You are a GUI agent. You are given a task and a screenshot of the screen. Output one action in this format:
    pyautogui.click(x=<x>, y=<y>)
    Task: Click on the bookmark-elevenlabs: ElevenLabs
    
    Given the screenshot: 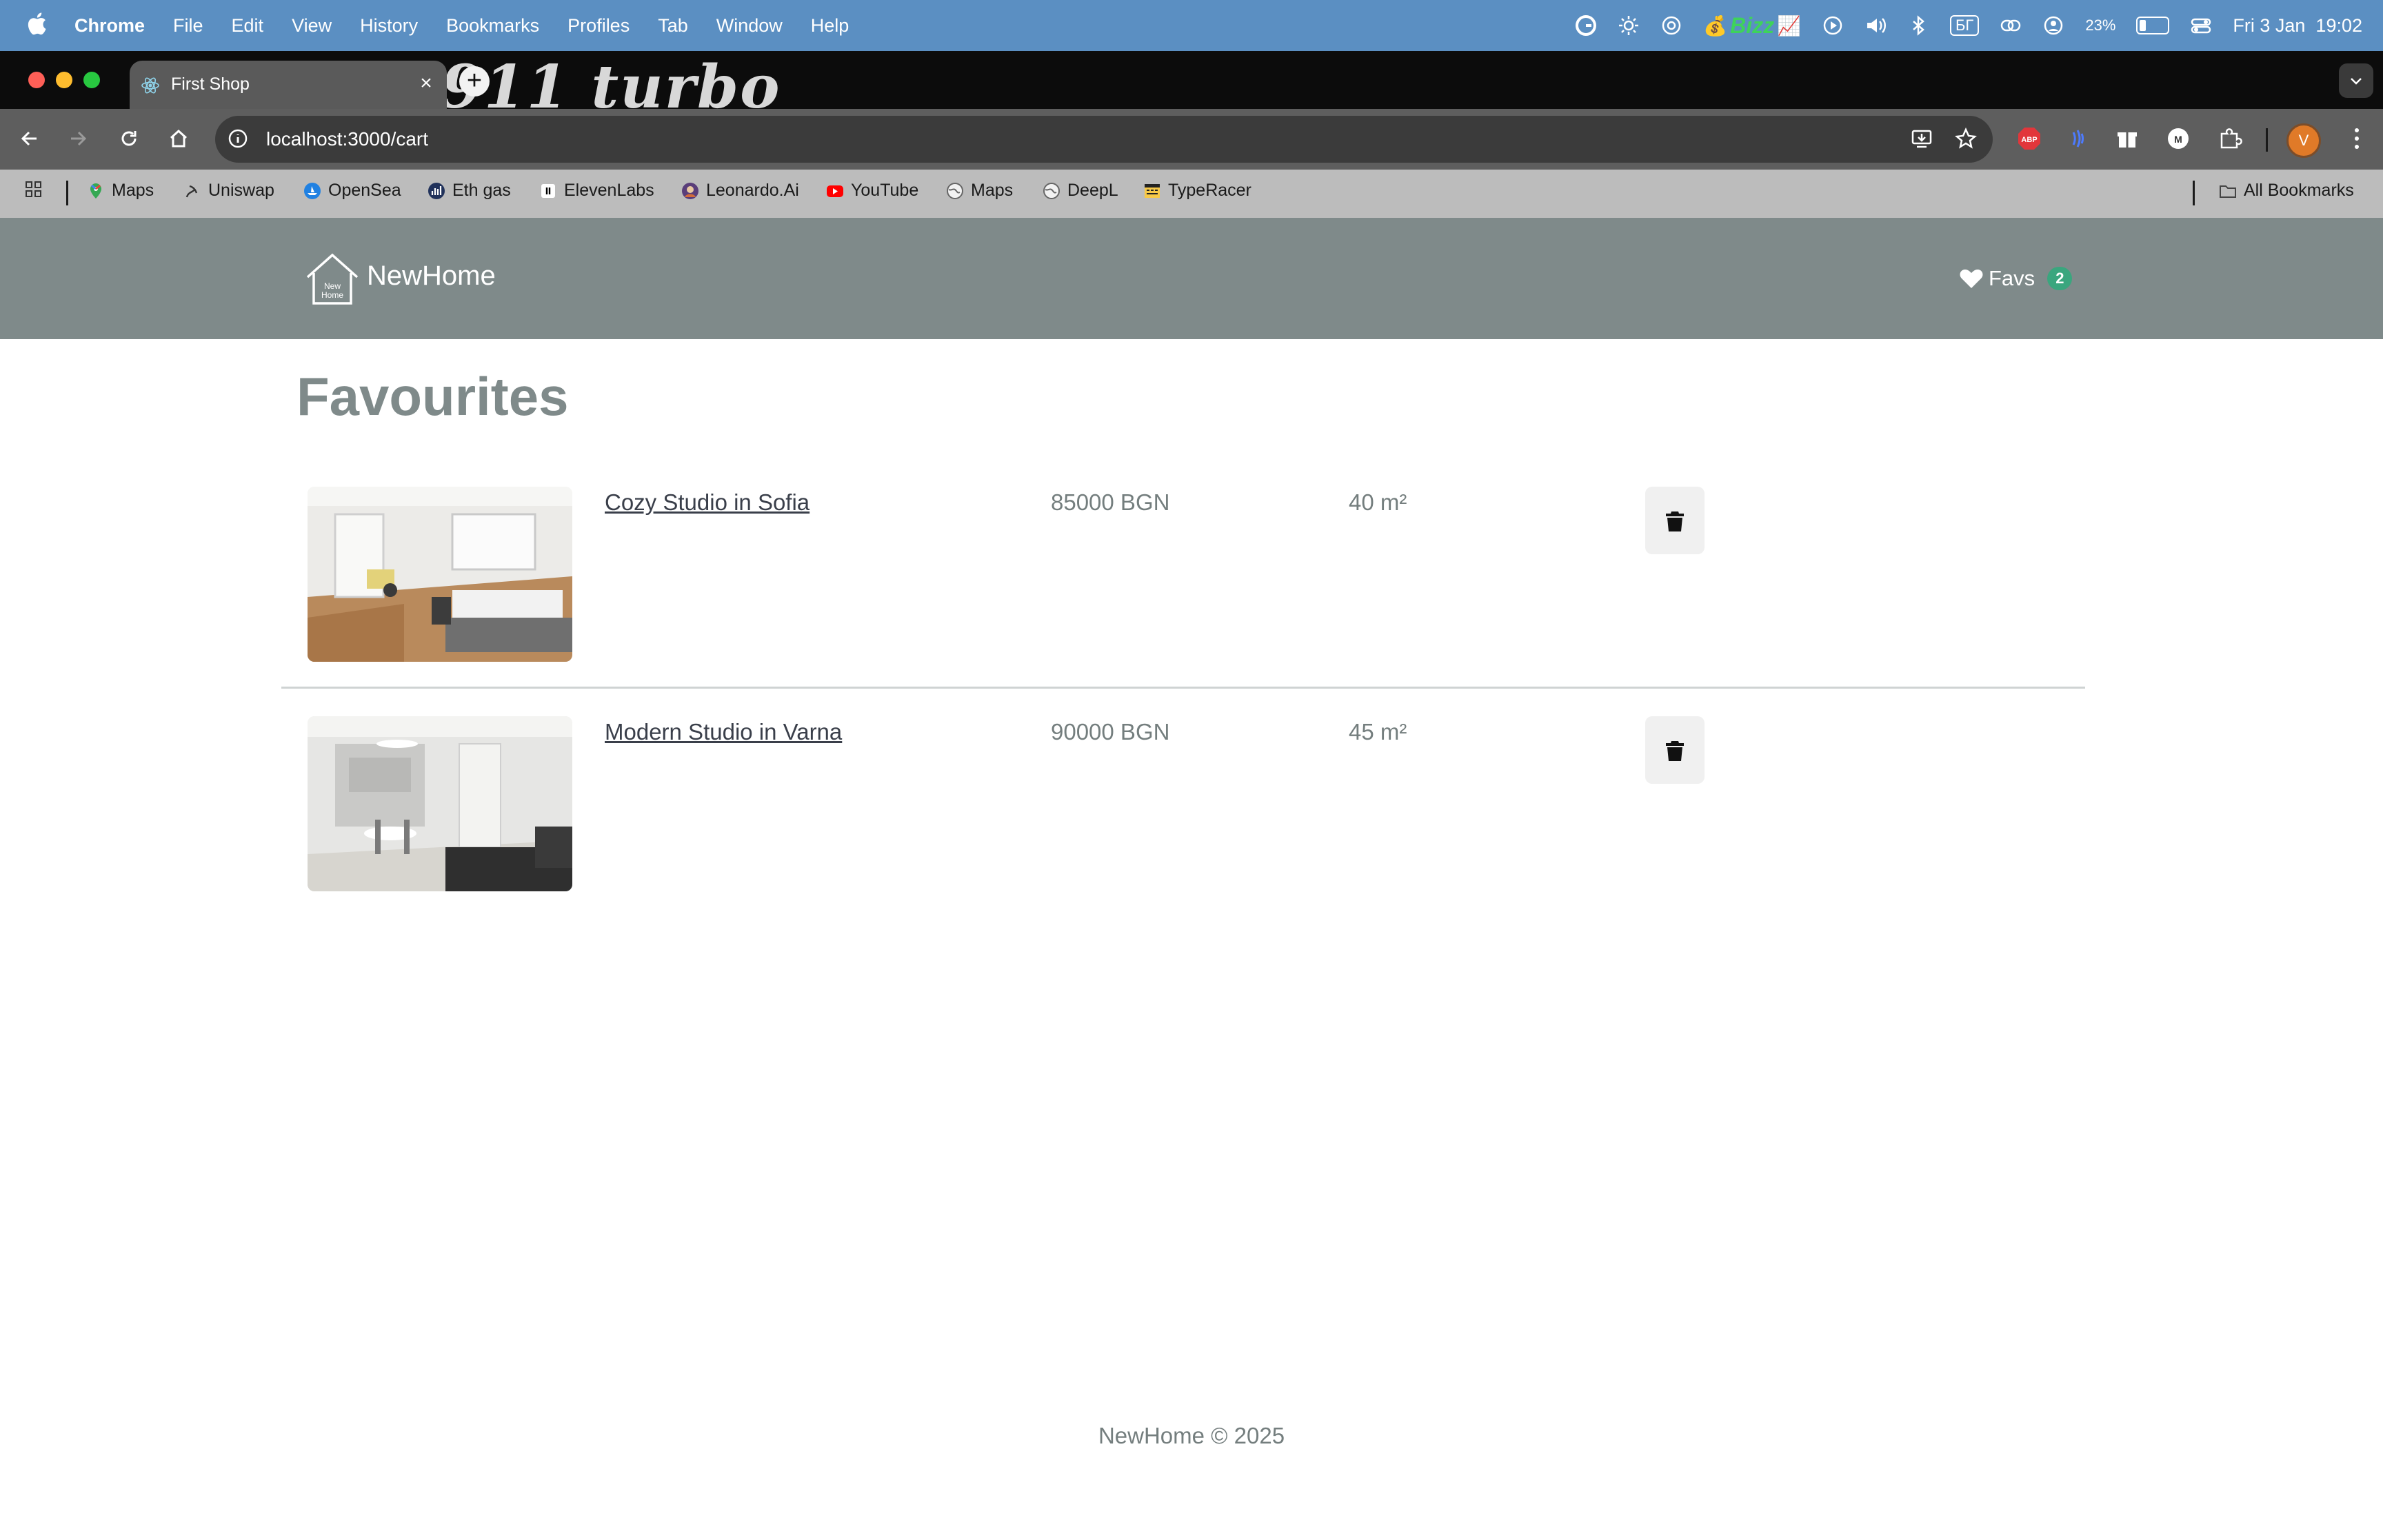 What is the action you would take?
    pyautogui.click(x=596, y=191)
    